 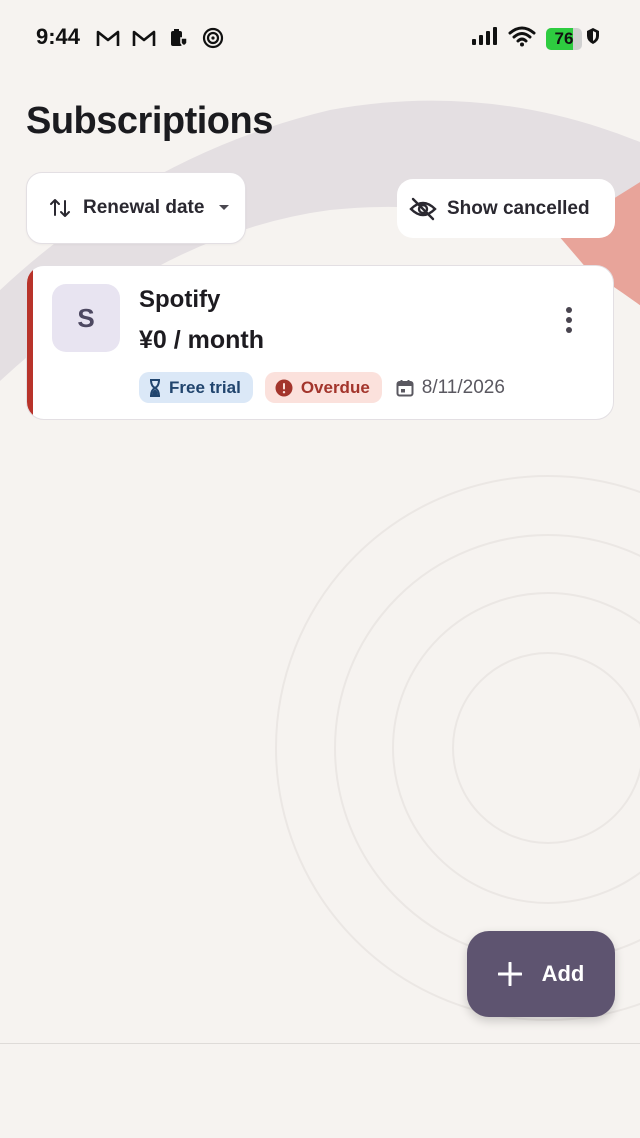 I want to click on clipboard-shield-icon, so click(x=179, y=38).